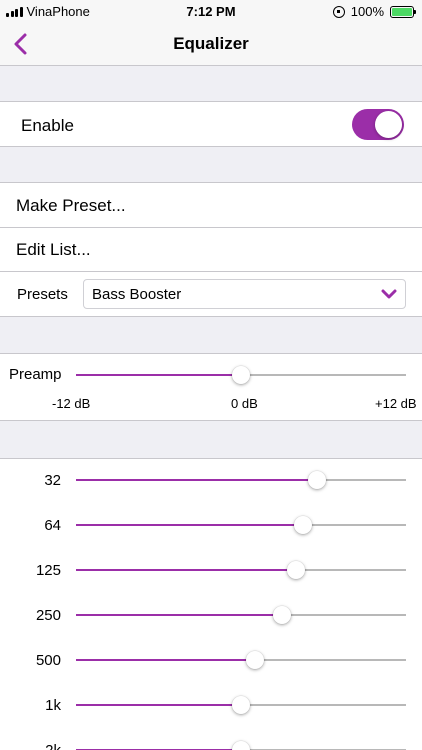 Image resolution: width=422 pixels, height=750 pixels. What do you see at coordinates (367, 11) in the screenshot?
I see `battery-percent: 100%` at bounding box center [367, 11].